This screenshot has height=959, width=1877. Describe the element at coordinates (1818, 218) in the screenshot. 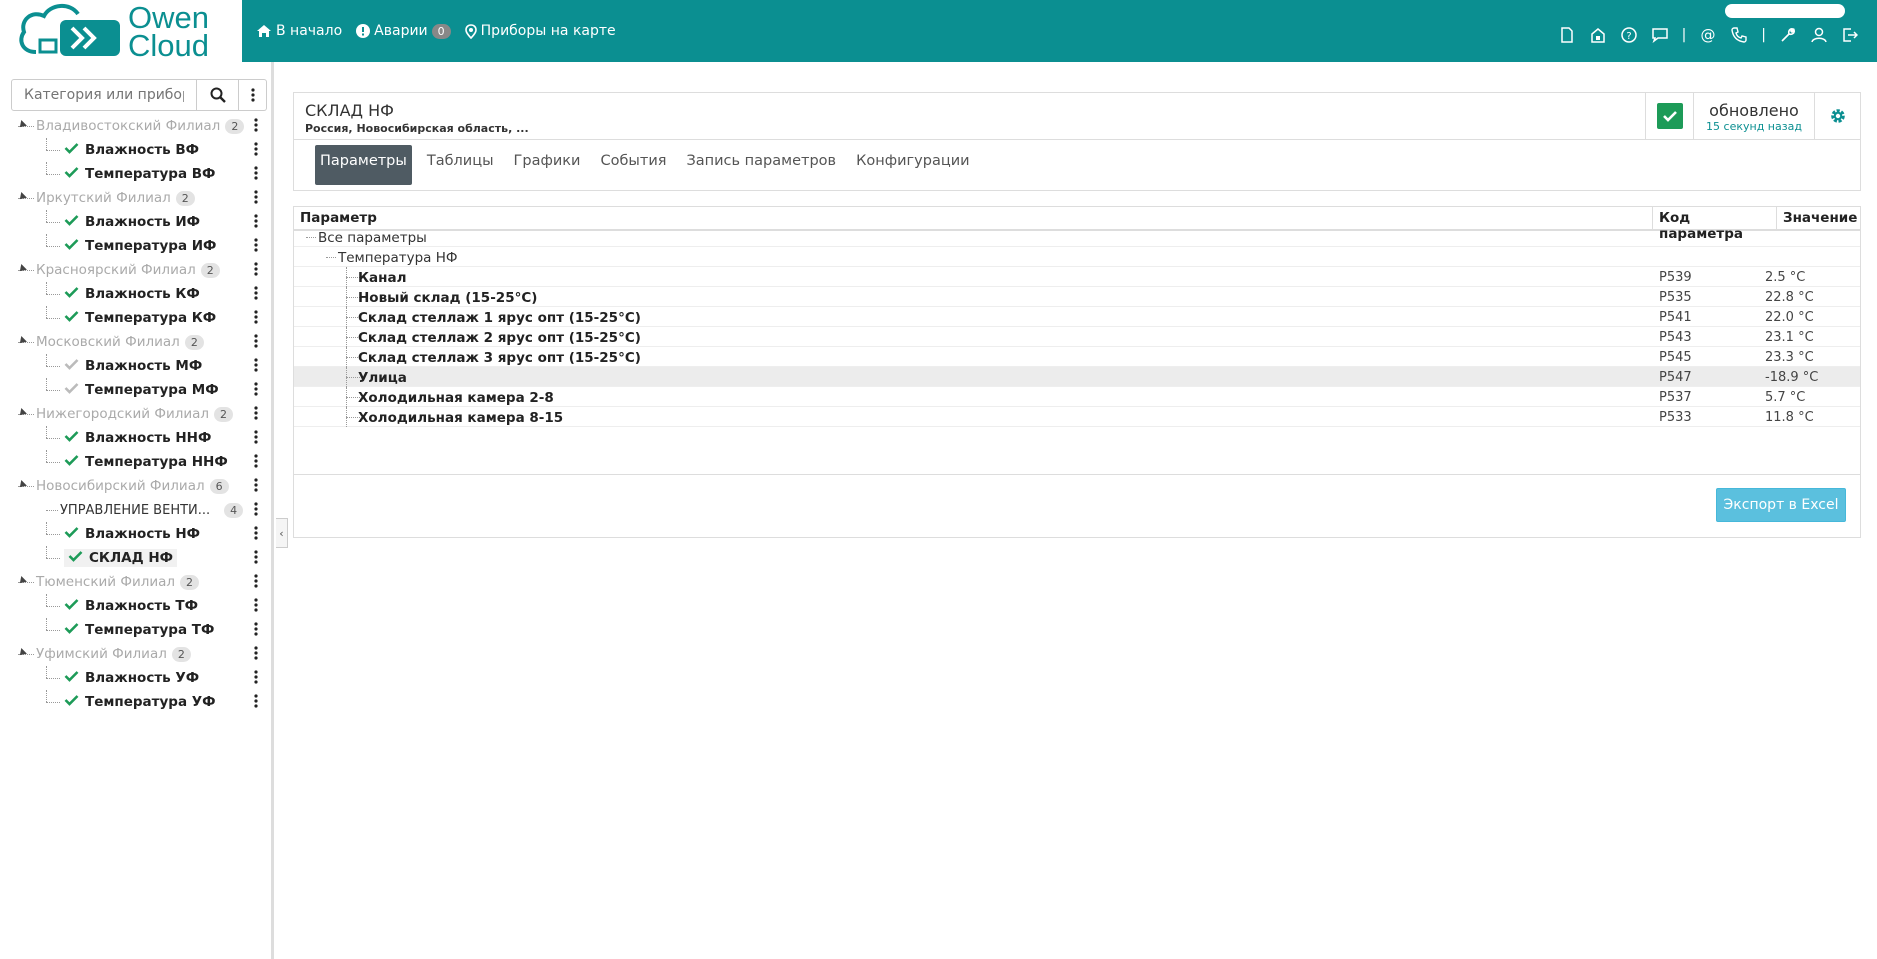

I see `col-value: Значение` at that location.